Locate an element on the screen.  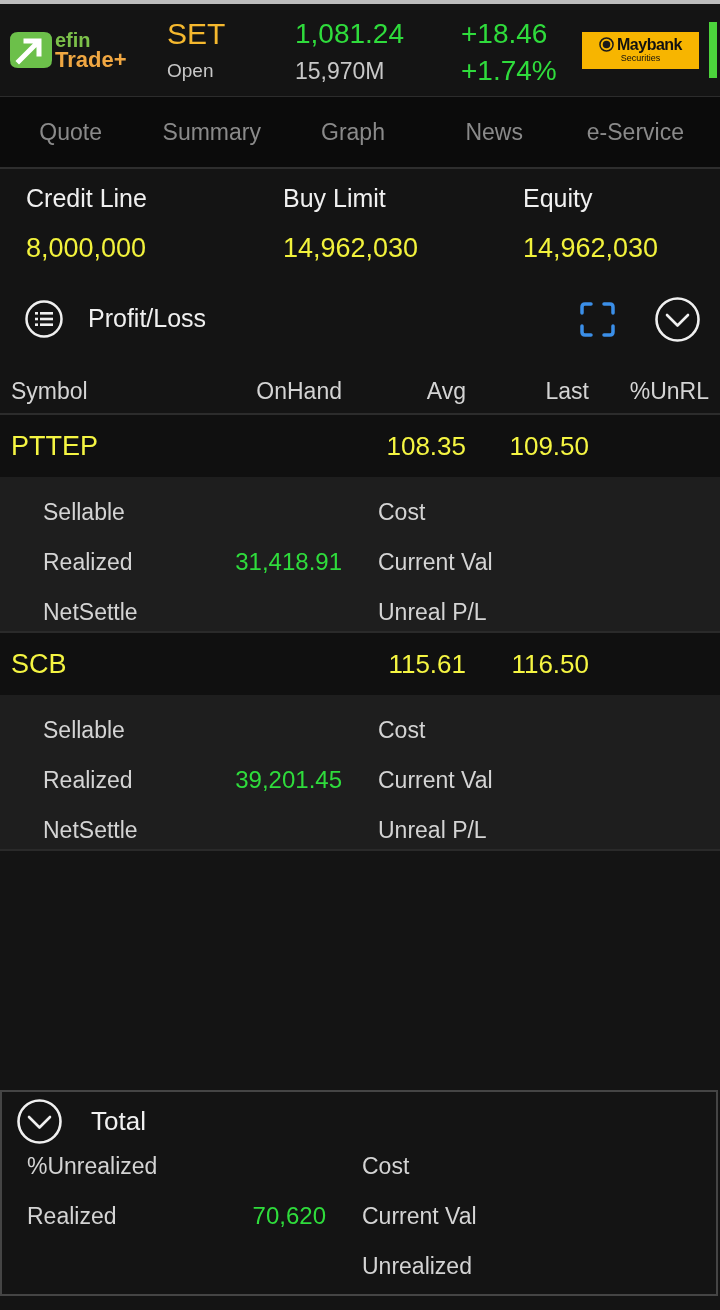
avg-price: 115.61 is located at coordinates (427, 664).